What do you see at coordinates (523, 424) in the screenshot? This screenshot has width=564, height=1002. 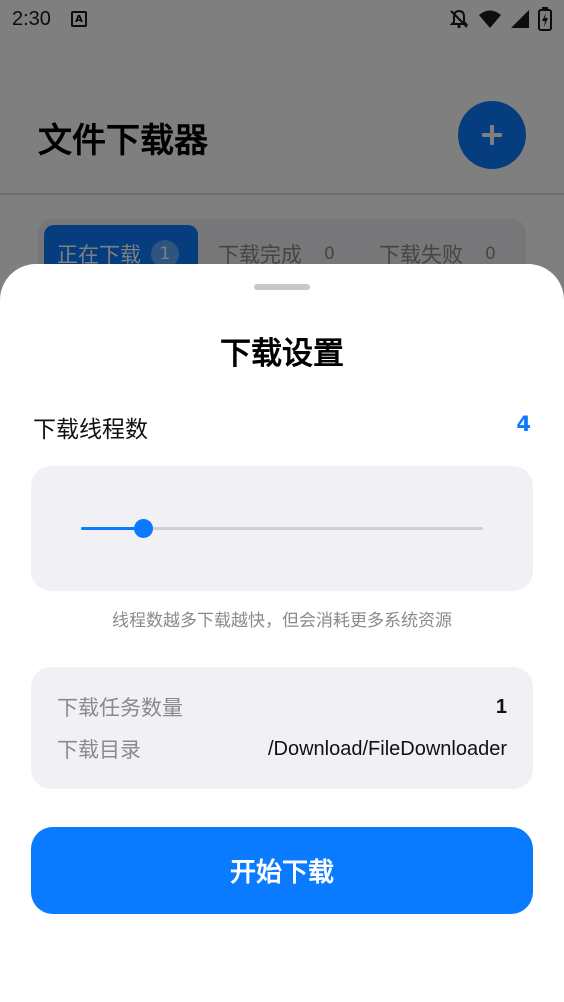 I see `thread-count-value: 4` at bounding box center [523, 424].